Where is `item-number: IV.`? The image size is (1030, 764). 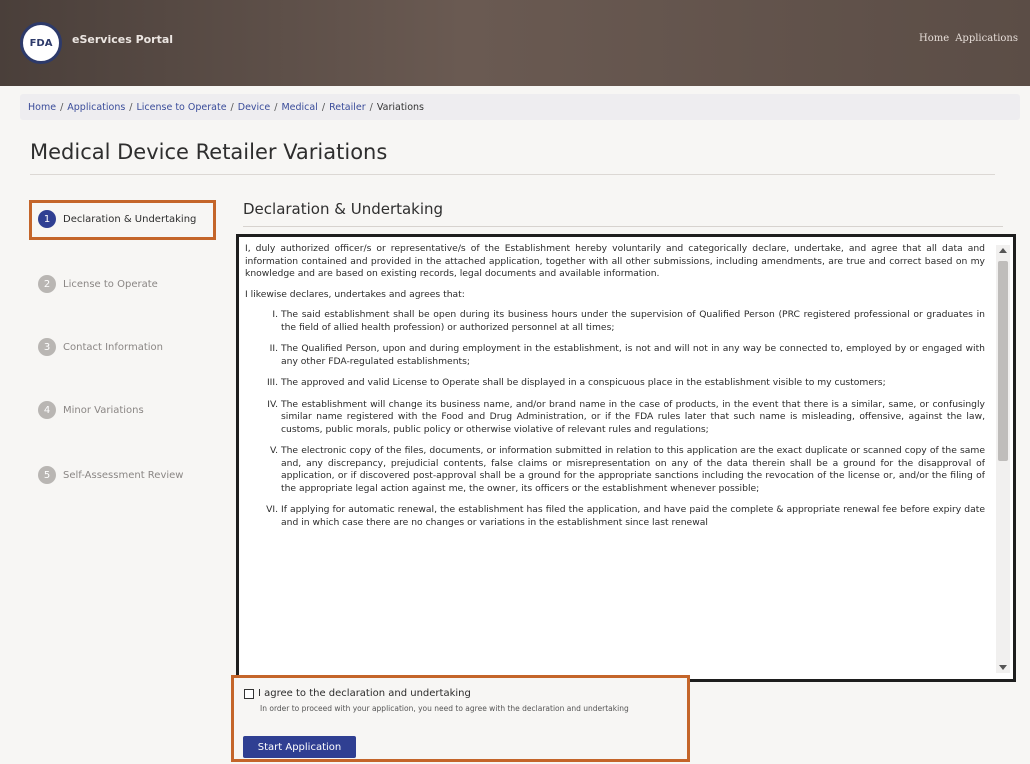 item-number: IV. is located at coordinates (272, 404).